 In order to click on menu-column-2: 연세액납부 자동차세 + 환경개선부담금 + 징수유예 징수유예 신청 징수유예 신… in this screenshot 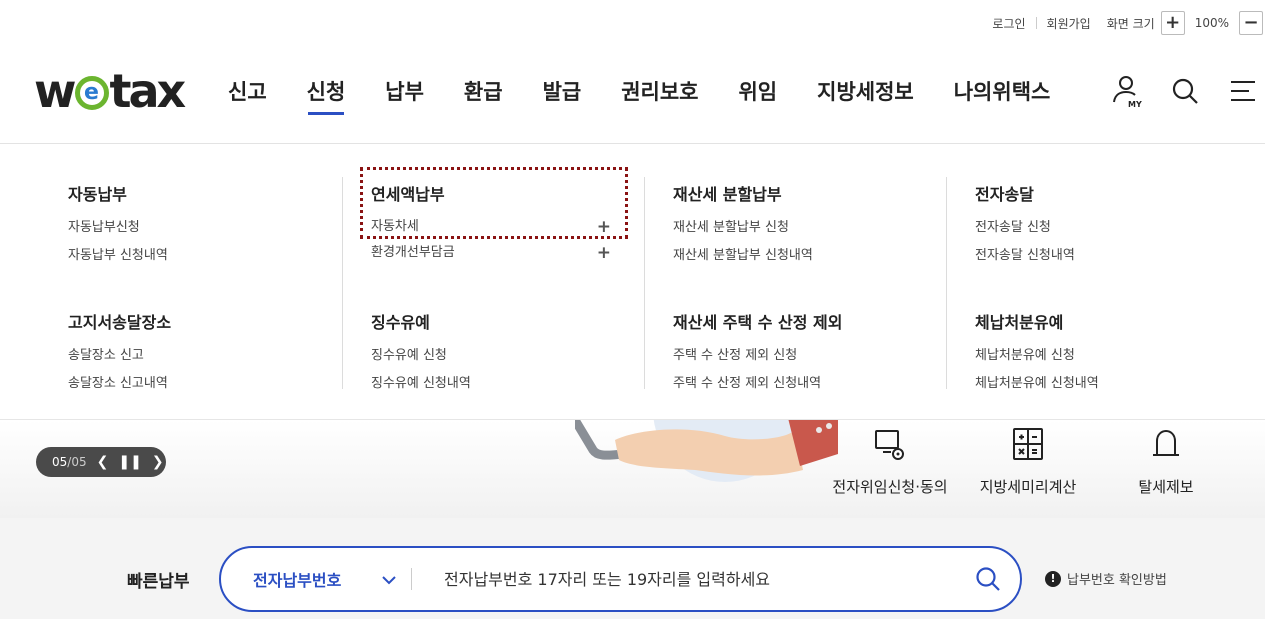, I will do `click(492, 284)`.